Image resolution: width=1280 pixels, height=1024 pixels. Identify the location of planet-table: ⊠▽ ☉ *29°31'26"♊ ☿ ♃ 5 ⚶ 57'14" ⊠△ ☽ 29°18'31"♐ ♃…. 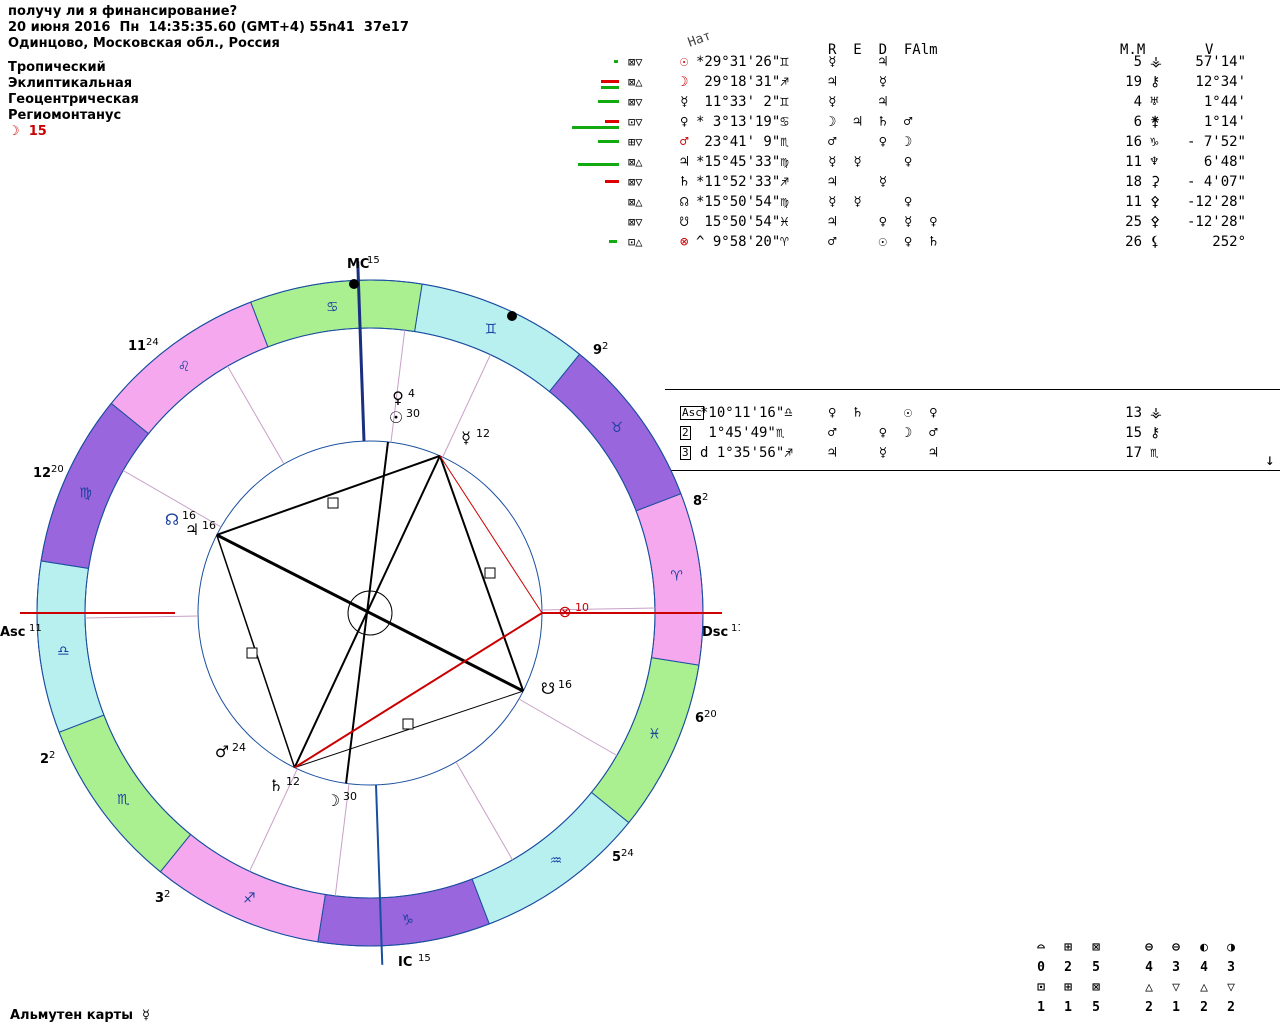
(948, 157).